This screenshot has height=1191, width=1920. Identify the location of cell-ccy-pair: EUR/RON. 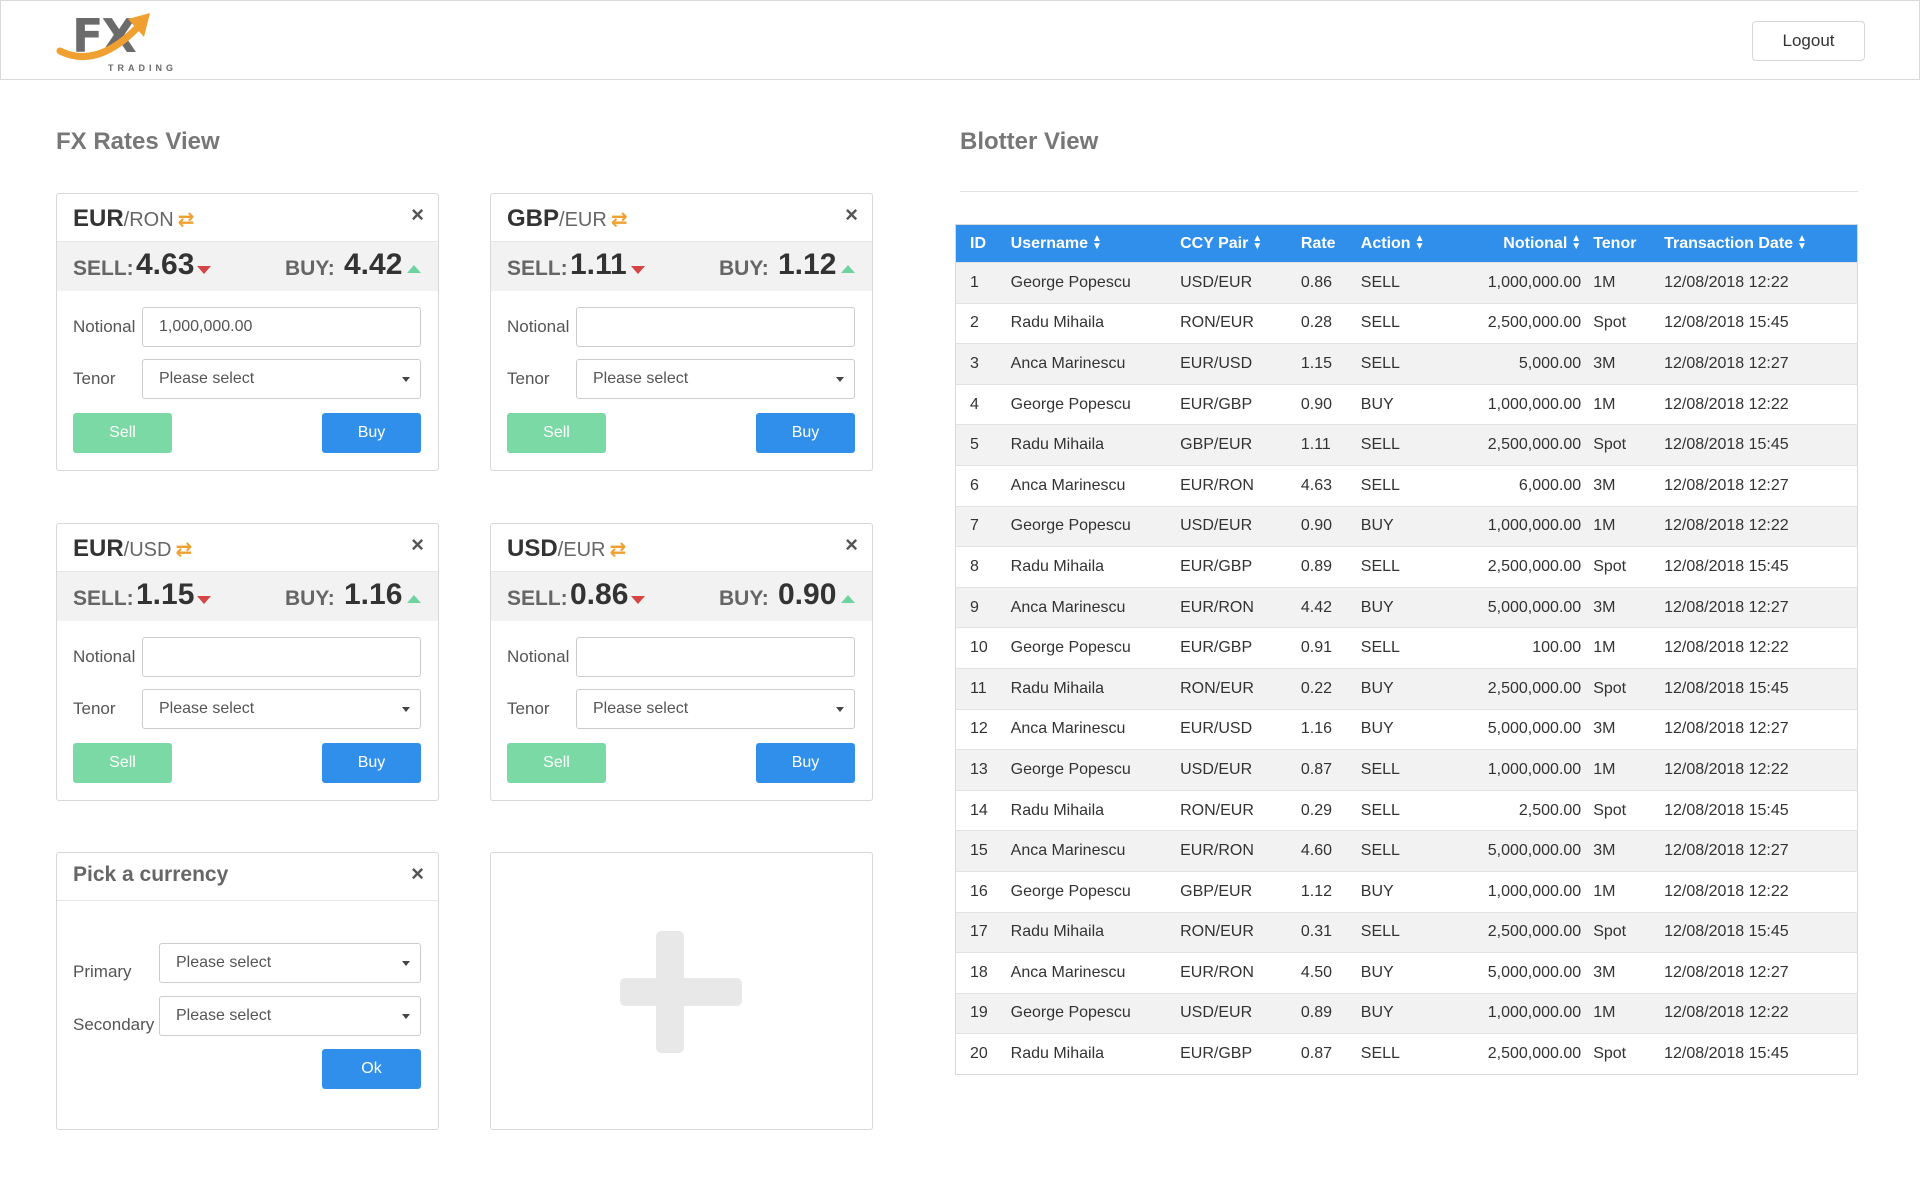
(1234, 607).